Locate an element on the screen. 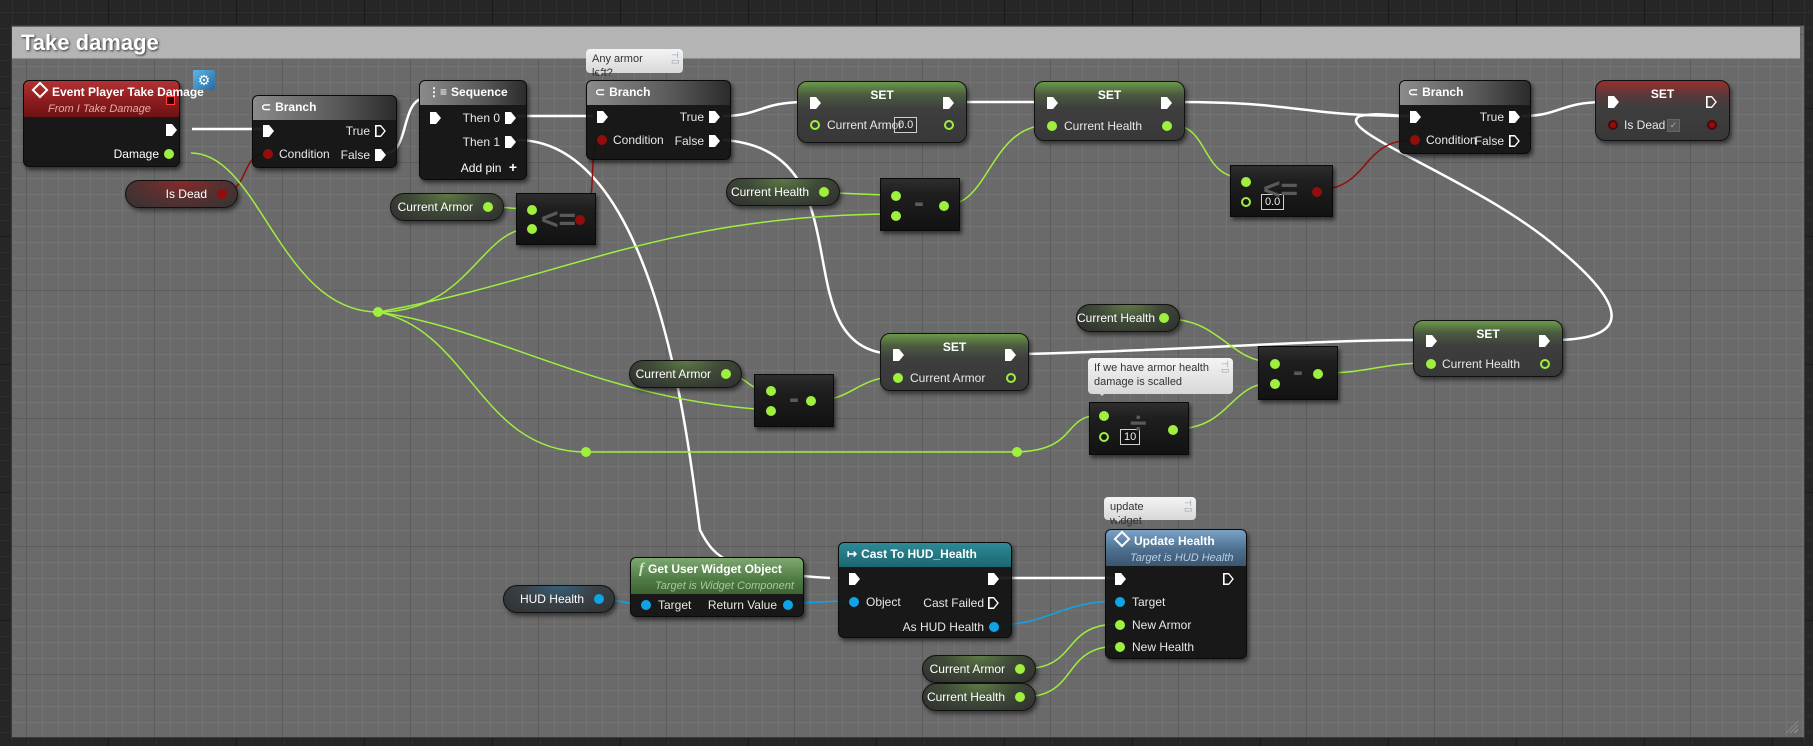 This screenshot has width=1813, height=746. branch-armor-node: ⊂ Branch True Condition False is located at coordinates (658, 120).